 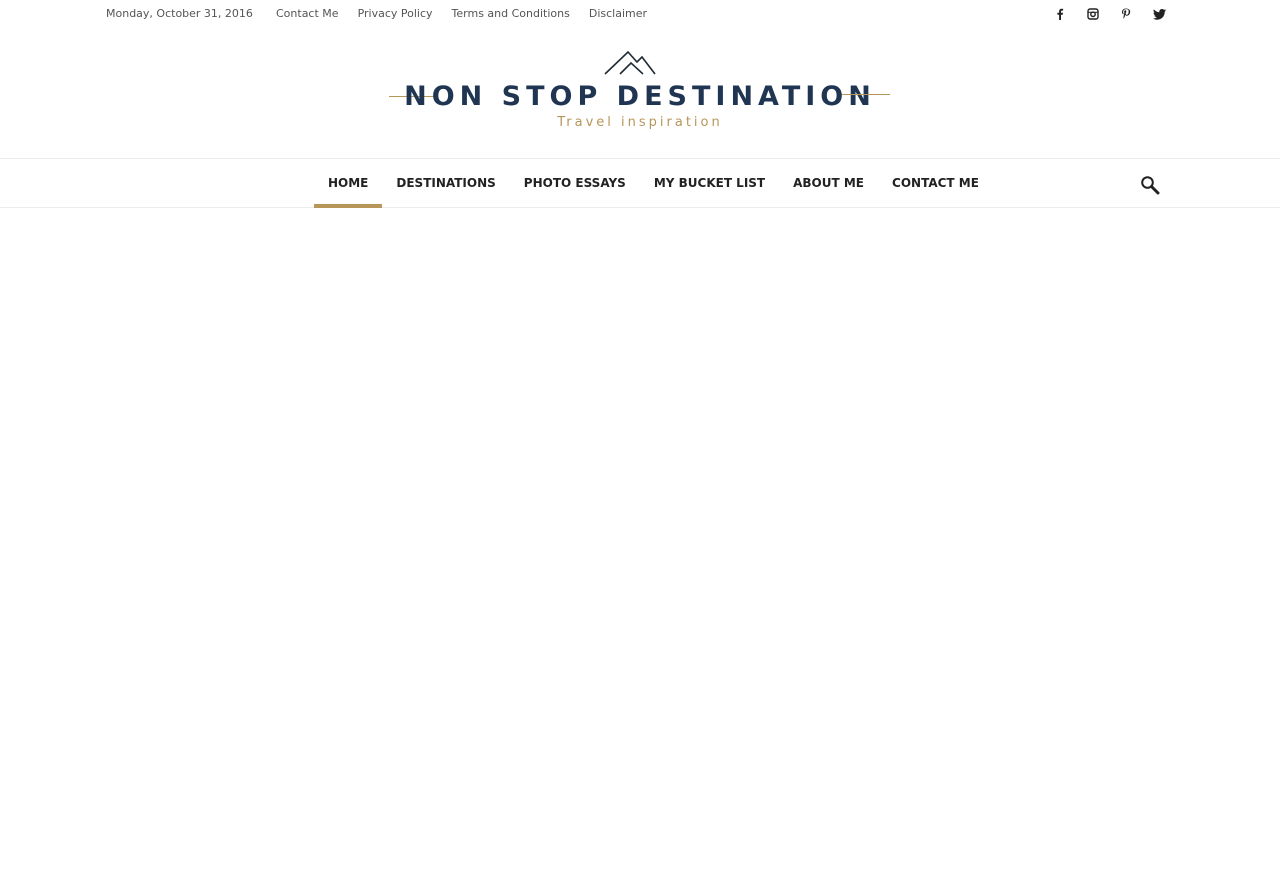 What do you see at coordinates (1159, 14) in the screenshot?
I see `twitter-icon` at bounding box center [1159, 14].